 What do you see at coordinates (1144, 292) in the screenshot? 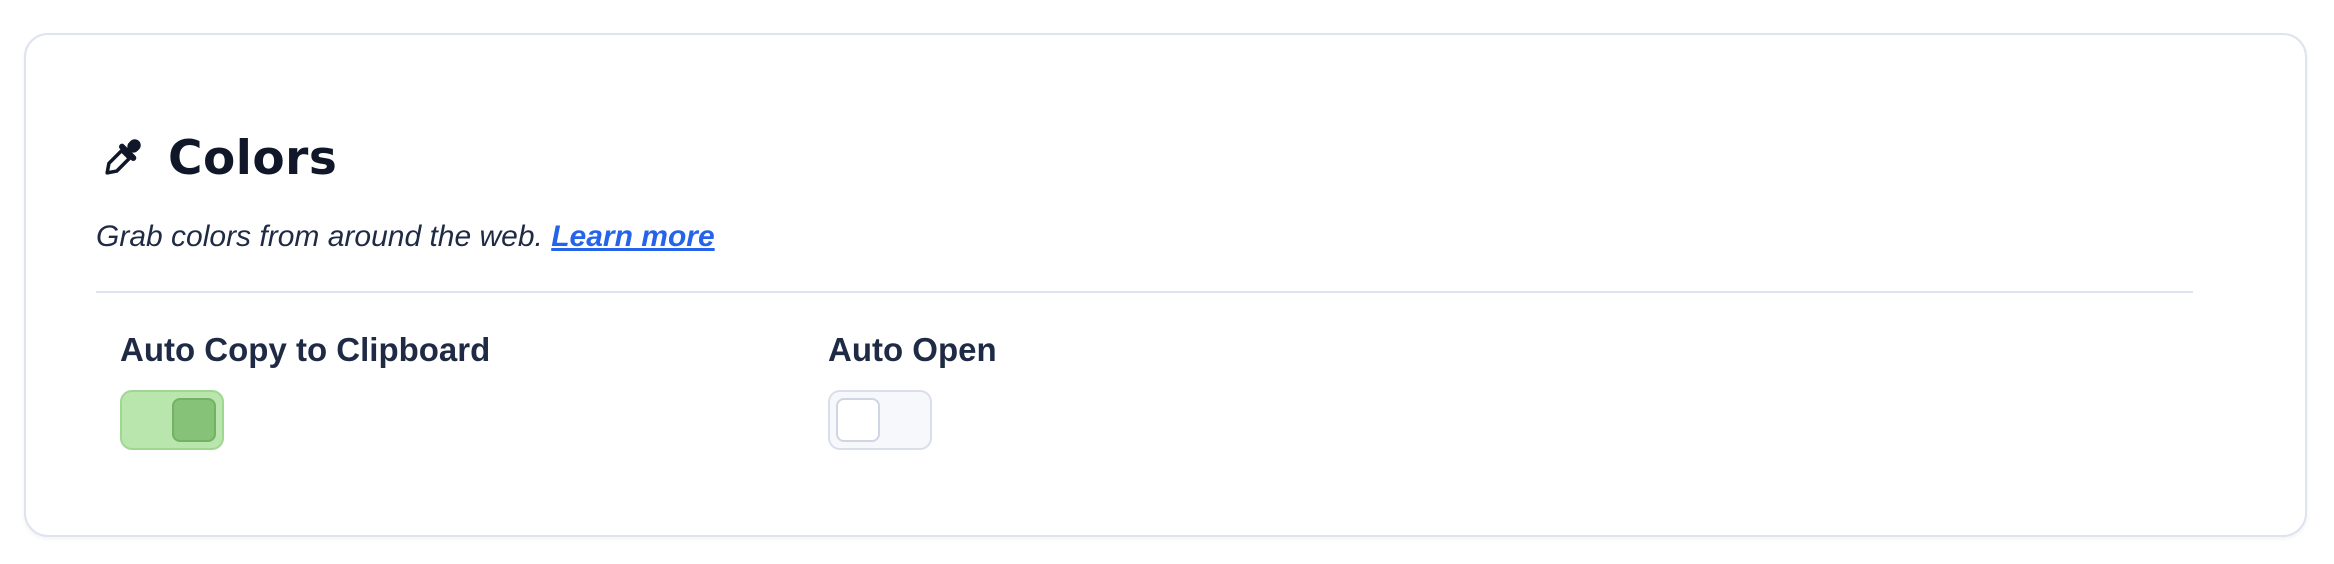
I see `divider` at bounding box center [1144, 292].